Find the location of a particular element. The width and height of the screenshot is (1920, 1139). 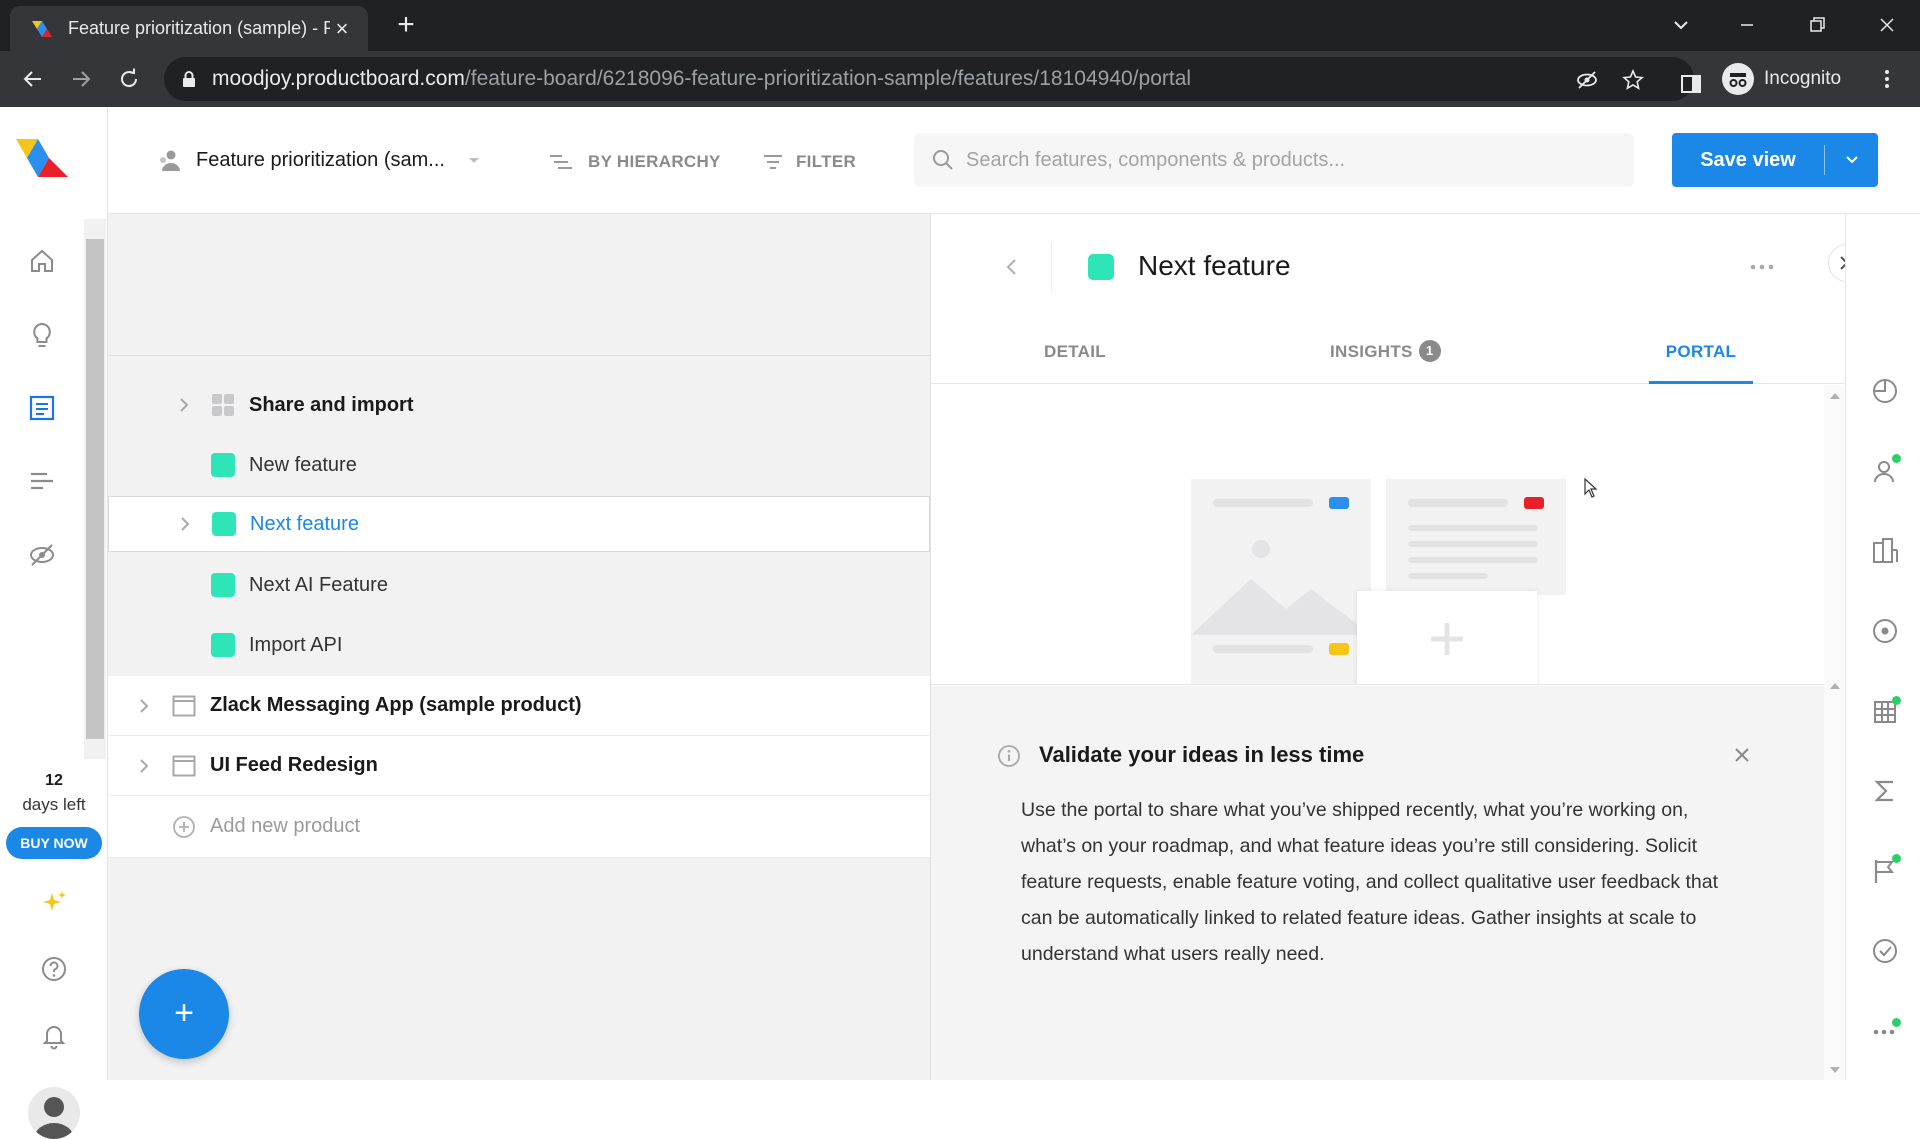

search-bar is located at coordinates (1274, 160).